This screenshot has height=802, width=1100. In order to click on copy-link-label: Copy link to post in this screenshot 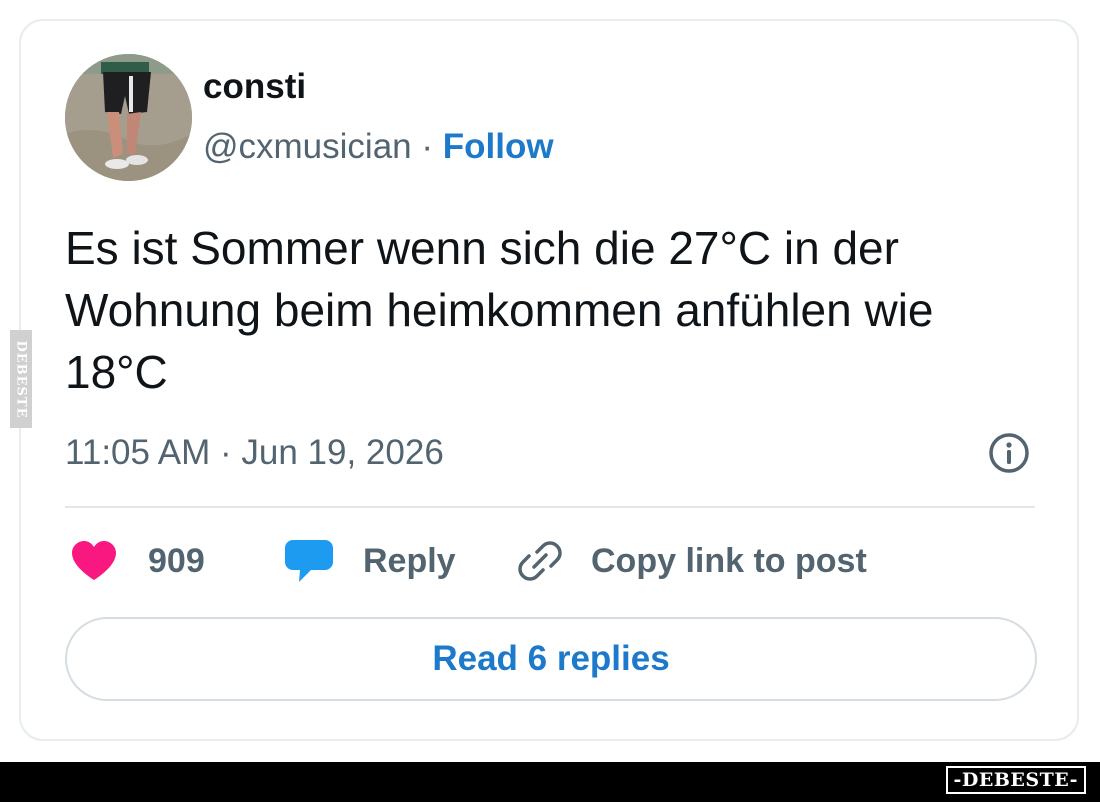, I will do `click(729, 561)`.